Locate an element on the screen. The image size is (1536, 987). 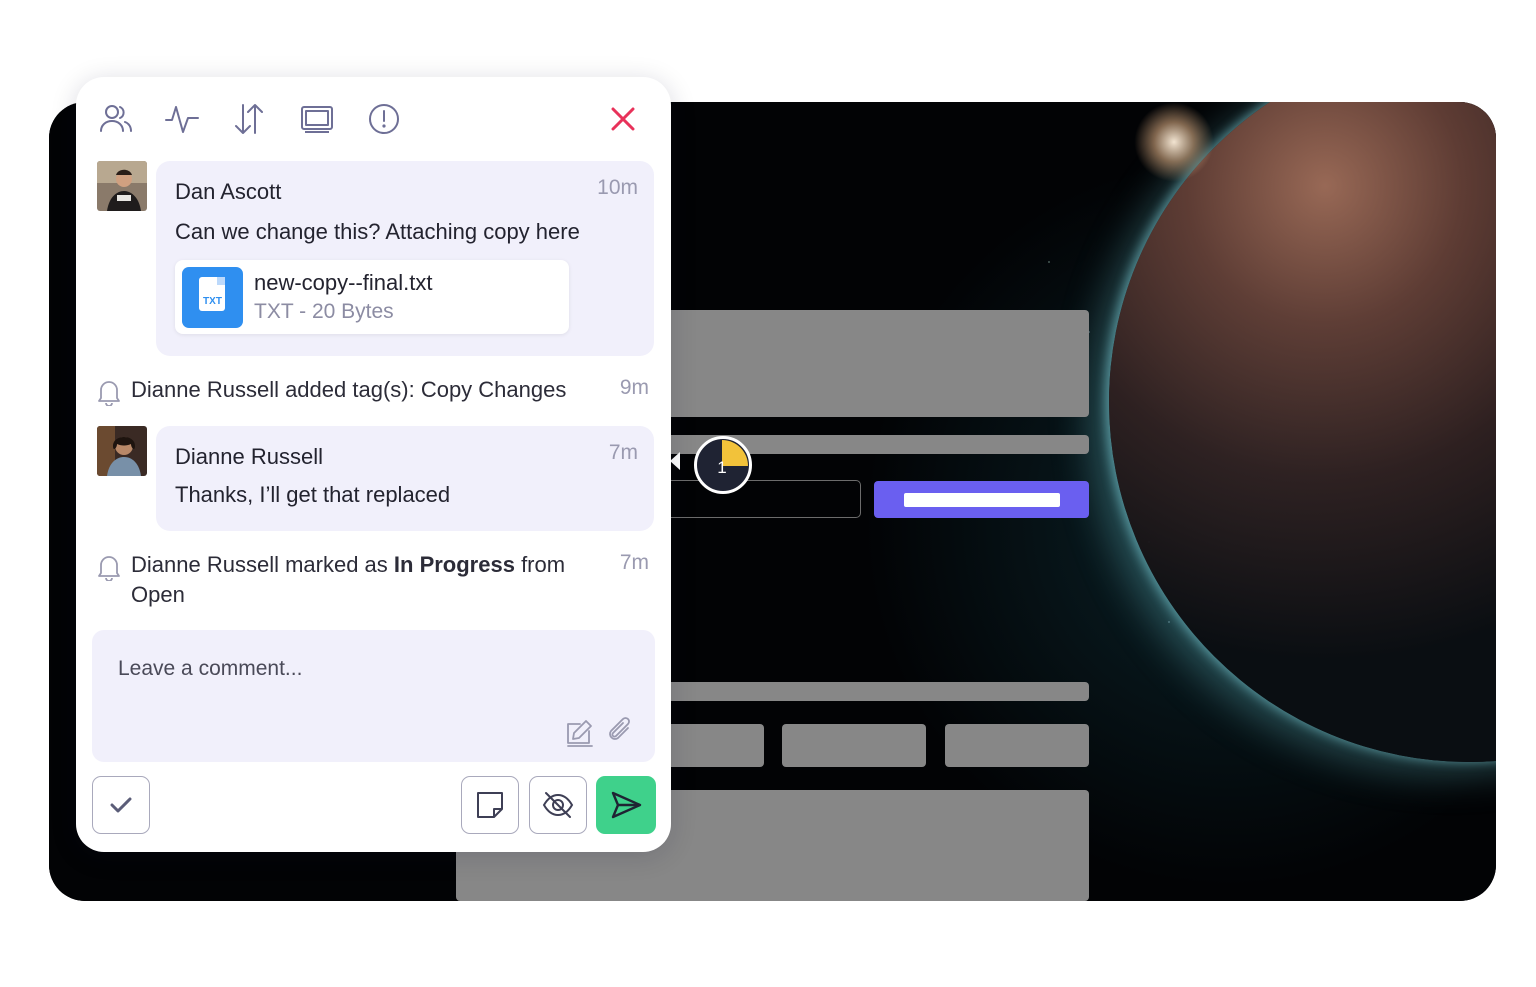
activity-icon is located at coordinates (182, 119).